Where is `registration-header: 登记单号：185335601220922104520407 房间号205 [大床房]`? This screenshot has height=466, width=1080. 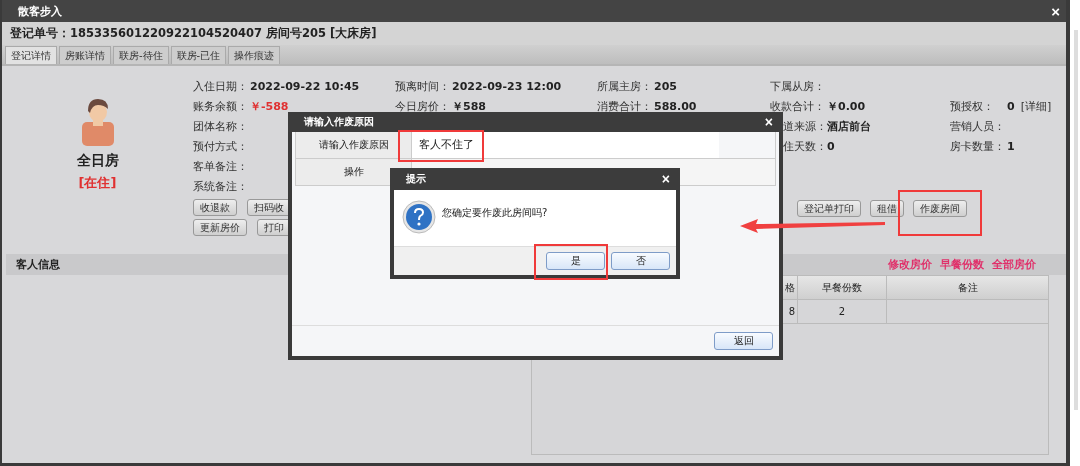 registration-header: 登记单号：185335601220922104520407 房间号205 [大床房] is located at coordinates (534, 33).